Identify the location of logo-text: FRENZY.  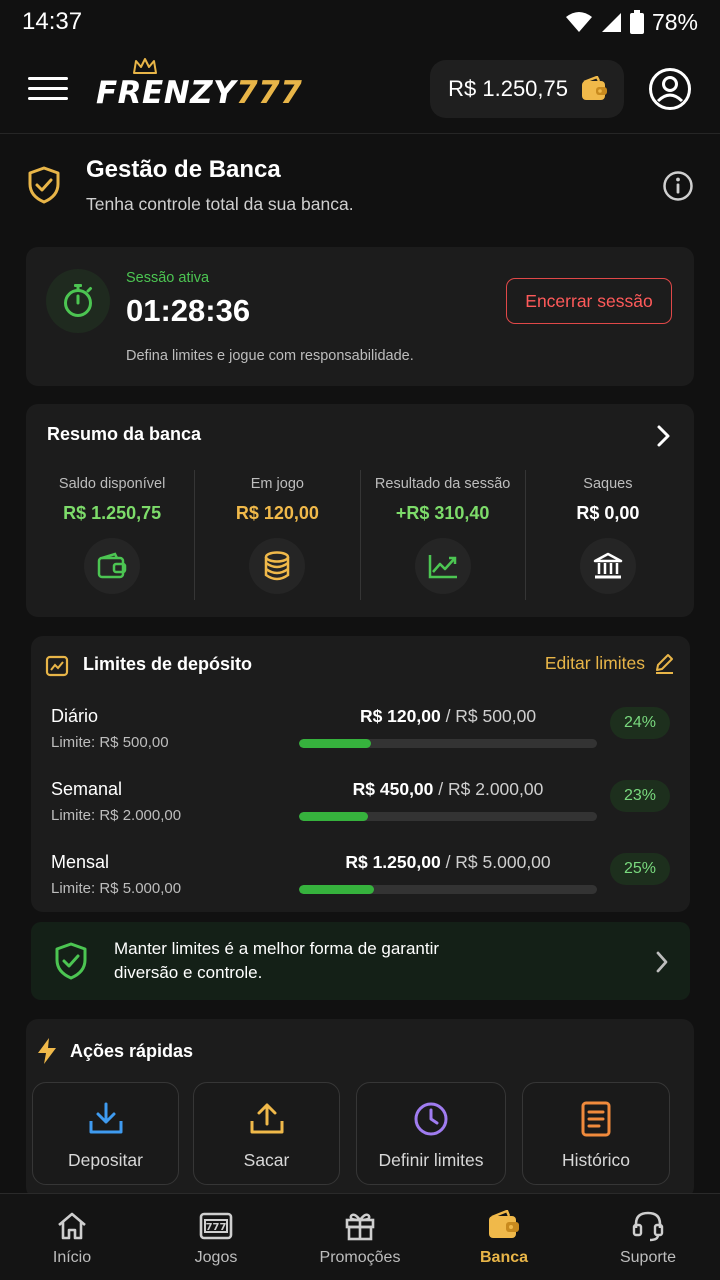
(166, 92).